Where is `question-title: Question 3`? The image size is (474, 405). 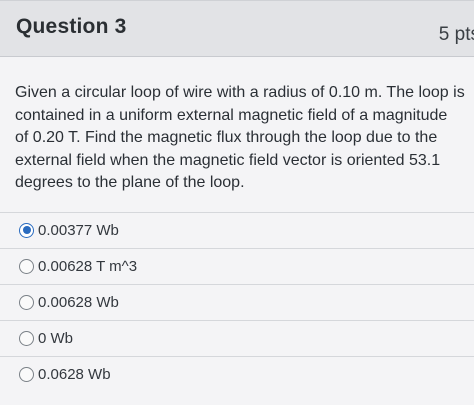
question-title: Question 3 is located at coordinates (71, 26).